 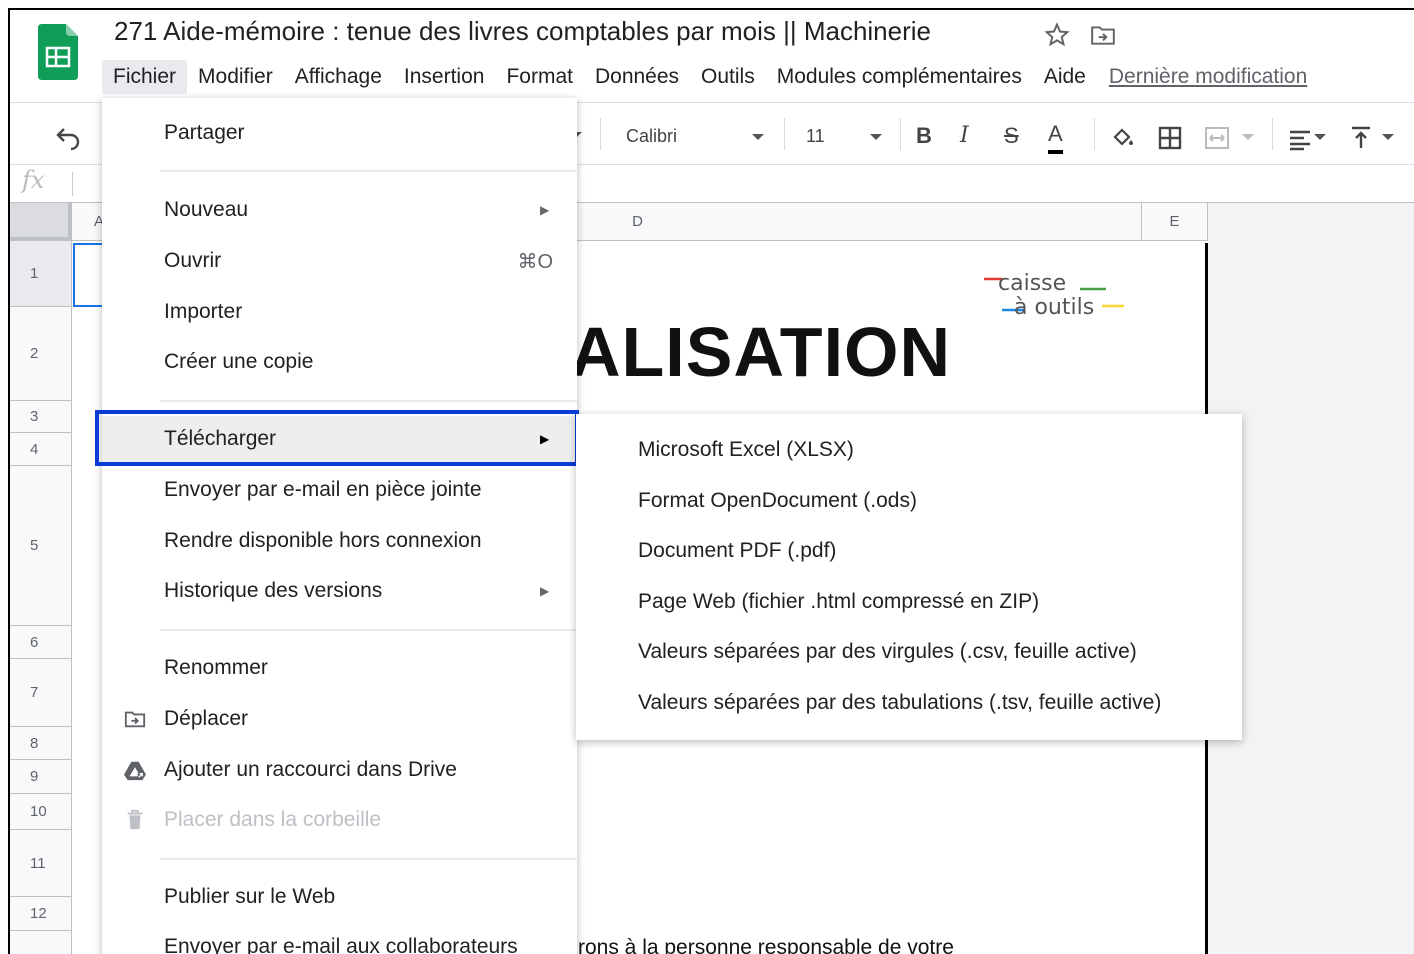 What do you see at coordinates (339, 897) in the screenshot?
I see `menu-item-publier: Publier sur le Web` at bounding box center [339, 897].